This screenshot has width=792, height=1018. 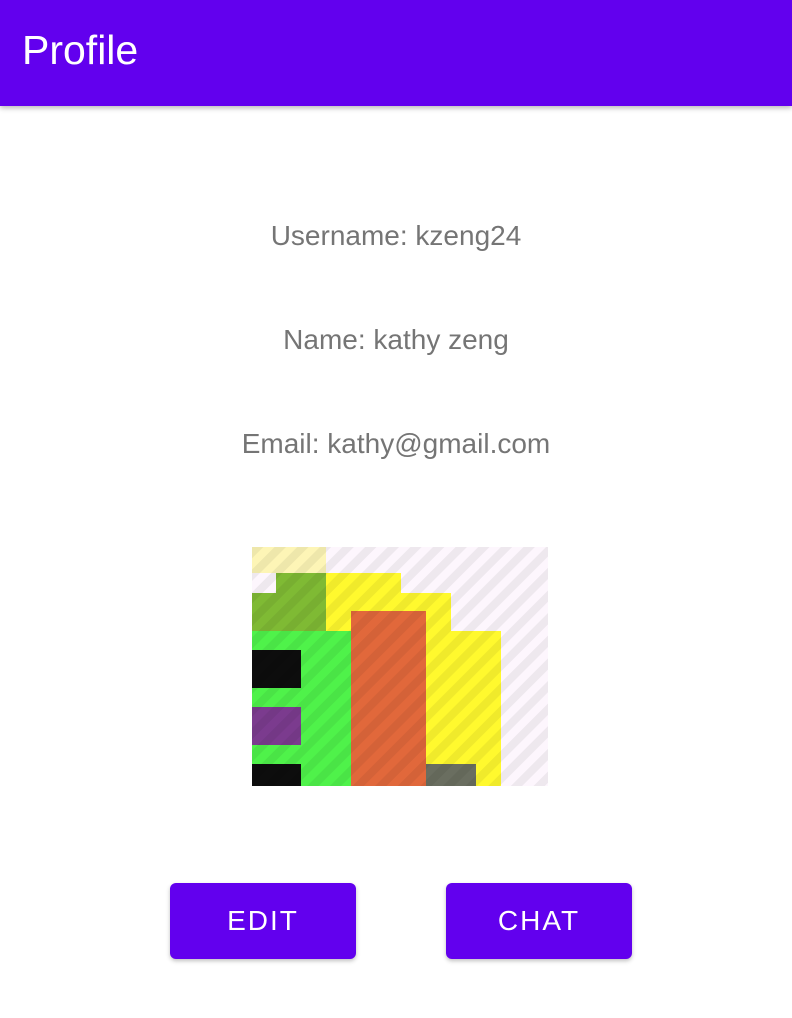 What do you see at coordinates (396, 339) in the screenshot?
I see `name-text: Name: kathy zeng` at bounding box center [396, 339].